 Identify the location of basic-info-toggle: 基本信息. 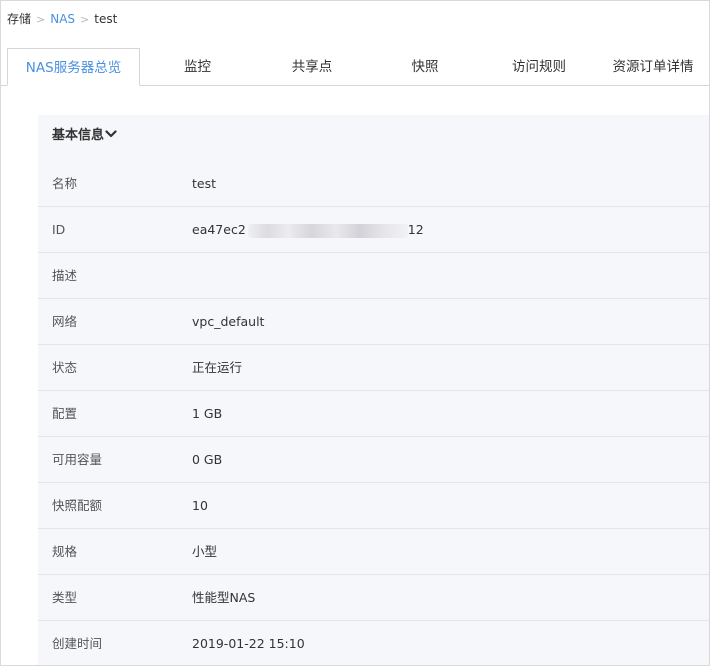
(84, 133).